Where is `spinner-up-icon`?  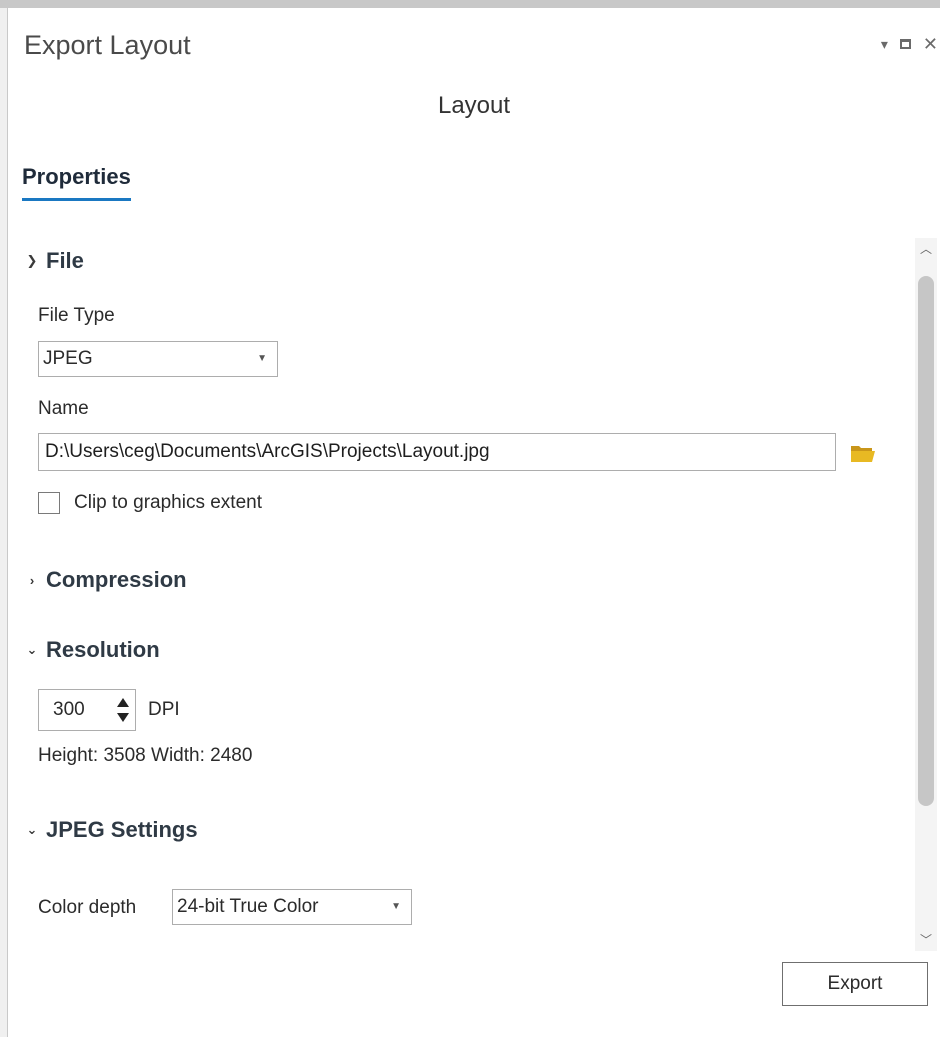 spinner-up-icon is located at coordinates (123, 702).